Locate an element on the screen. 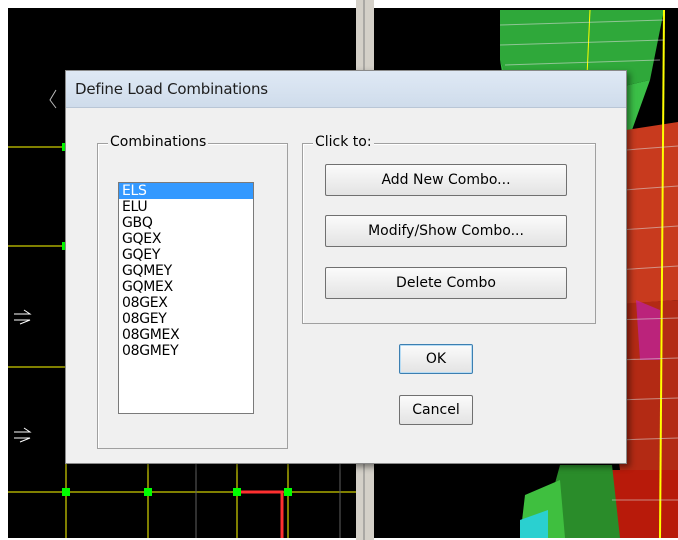 The image size is (678, 540). delete-combo-button-label: Delete Combo is located at coordinates (446, 283).